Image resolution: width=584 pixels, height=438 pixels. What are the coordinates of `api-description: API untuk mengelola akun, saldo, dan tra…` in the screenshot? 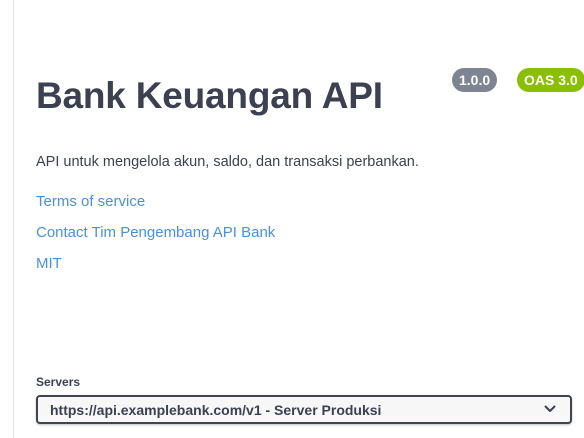 It's located at (227, 162).